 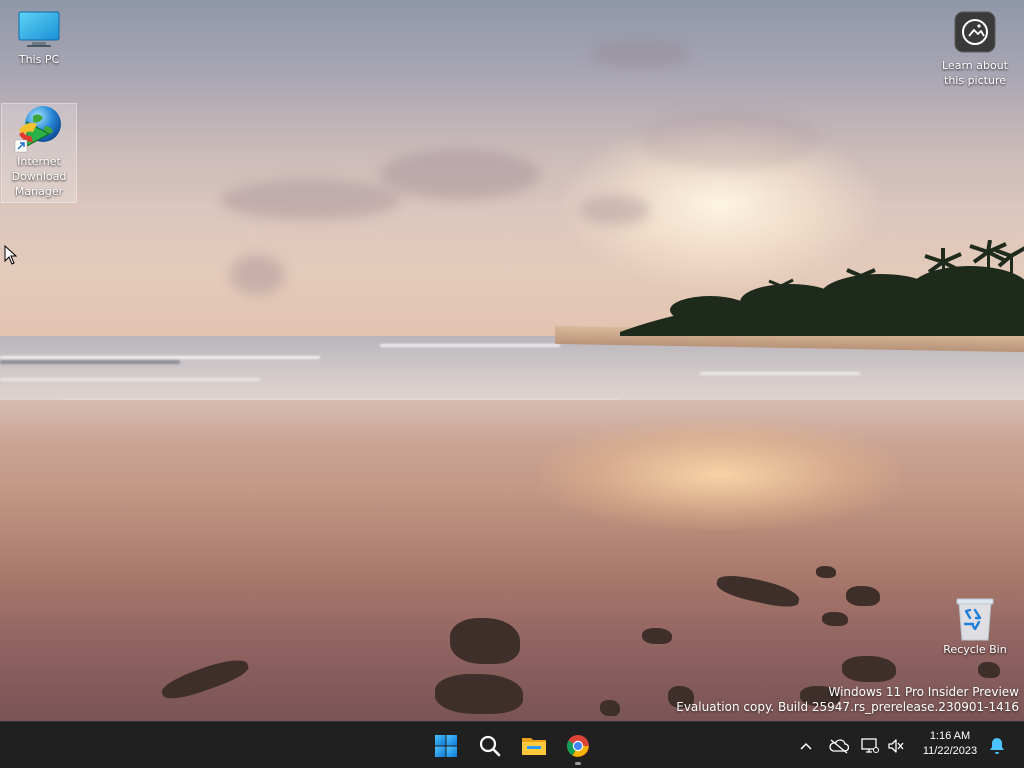 I want to click on onedrive-off-icon, so click(x=839, y=746).